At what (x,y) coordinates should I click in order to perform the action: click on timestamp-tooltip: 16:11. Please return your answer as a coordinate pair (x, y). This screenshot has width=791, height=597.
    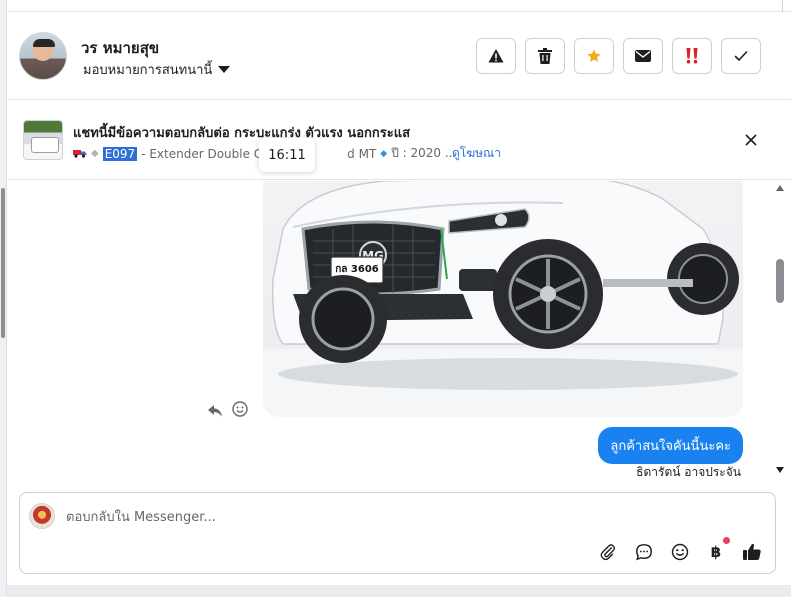
    Looking at the image, I should click on (287, 155).